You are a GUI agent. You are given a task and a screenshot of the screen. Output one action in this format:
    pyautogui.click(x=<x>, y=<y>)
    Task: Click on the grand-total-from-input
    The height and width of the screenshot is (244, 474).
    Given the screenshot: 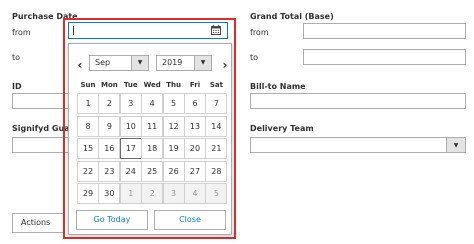 What is the action you would take?
    pyautogui.click(x=384, y=31)
    